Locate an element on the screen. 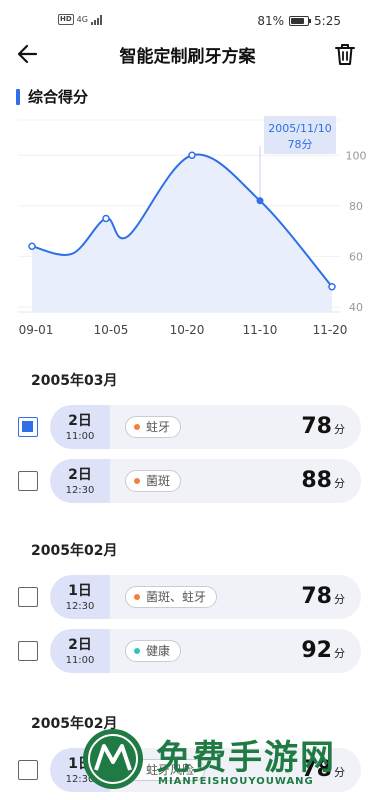 Image resolution: width=375 pixels, height=800 pixels. group-title: 2005年02月 is located at coordinates (74, 551).